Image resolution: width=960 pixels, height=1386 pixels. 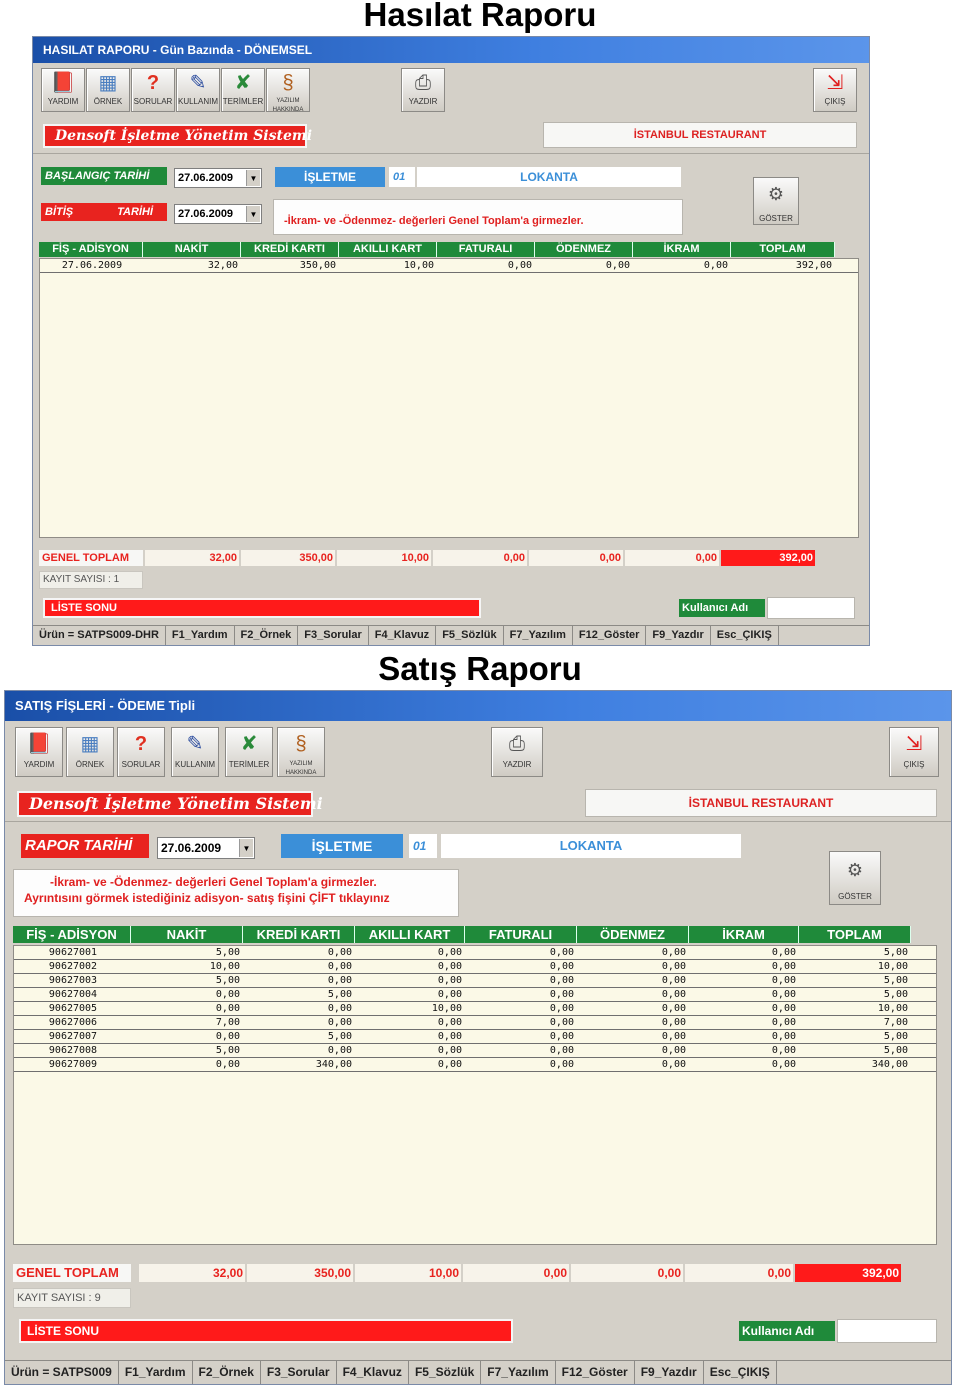 What do you see at coordinates (475, 1065) in the screenshot?
I see `table-row: 90627009 0,00 340,00 0,00 0,00 0,00 0,00 340,00` at bounding box center [475, 1065].